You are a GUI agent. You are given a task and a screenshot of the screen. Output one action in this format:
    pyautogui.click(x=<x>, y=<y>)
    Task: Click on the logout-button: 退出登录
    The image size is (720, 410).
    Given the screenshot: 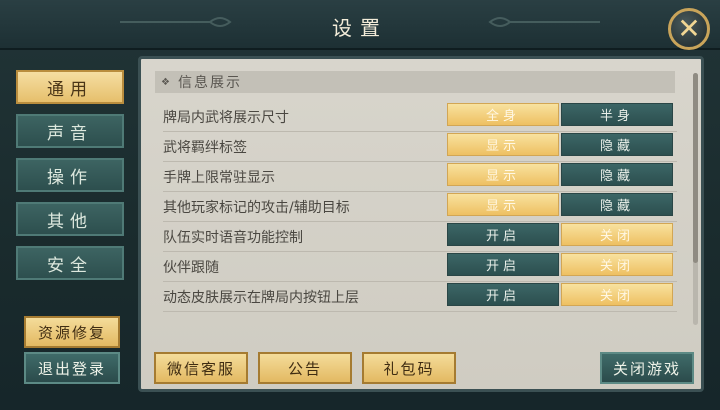 What is the action you would take?
    pyautogui.click(x=72, y=368)
    